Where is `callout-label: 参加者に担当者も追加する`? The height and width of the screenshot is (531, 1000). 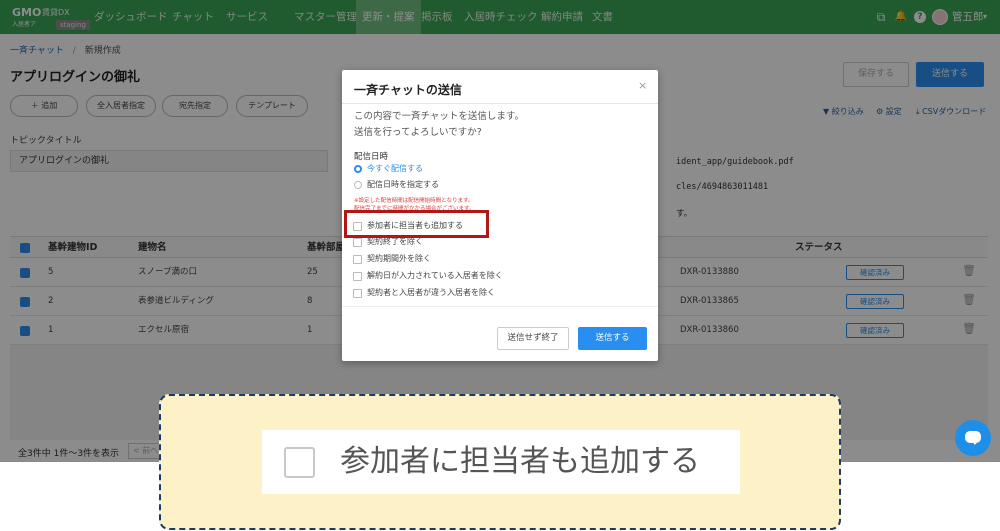 callout-label: 参加者に担当者も追加する is located at coordinates (520, 461).